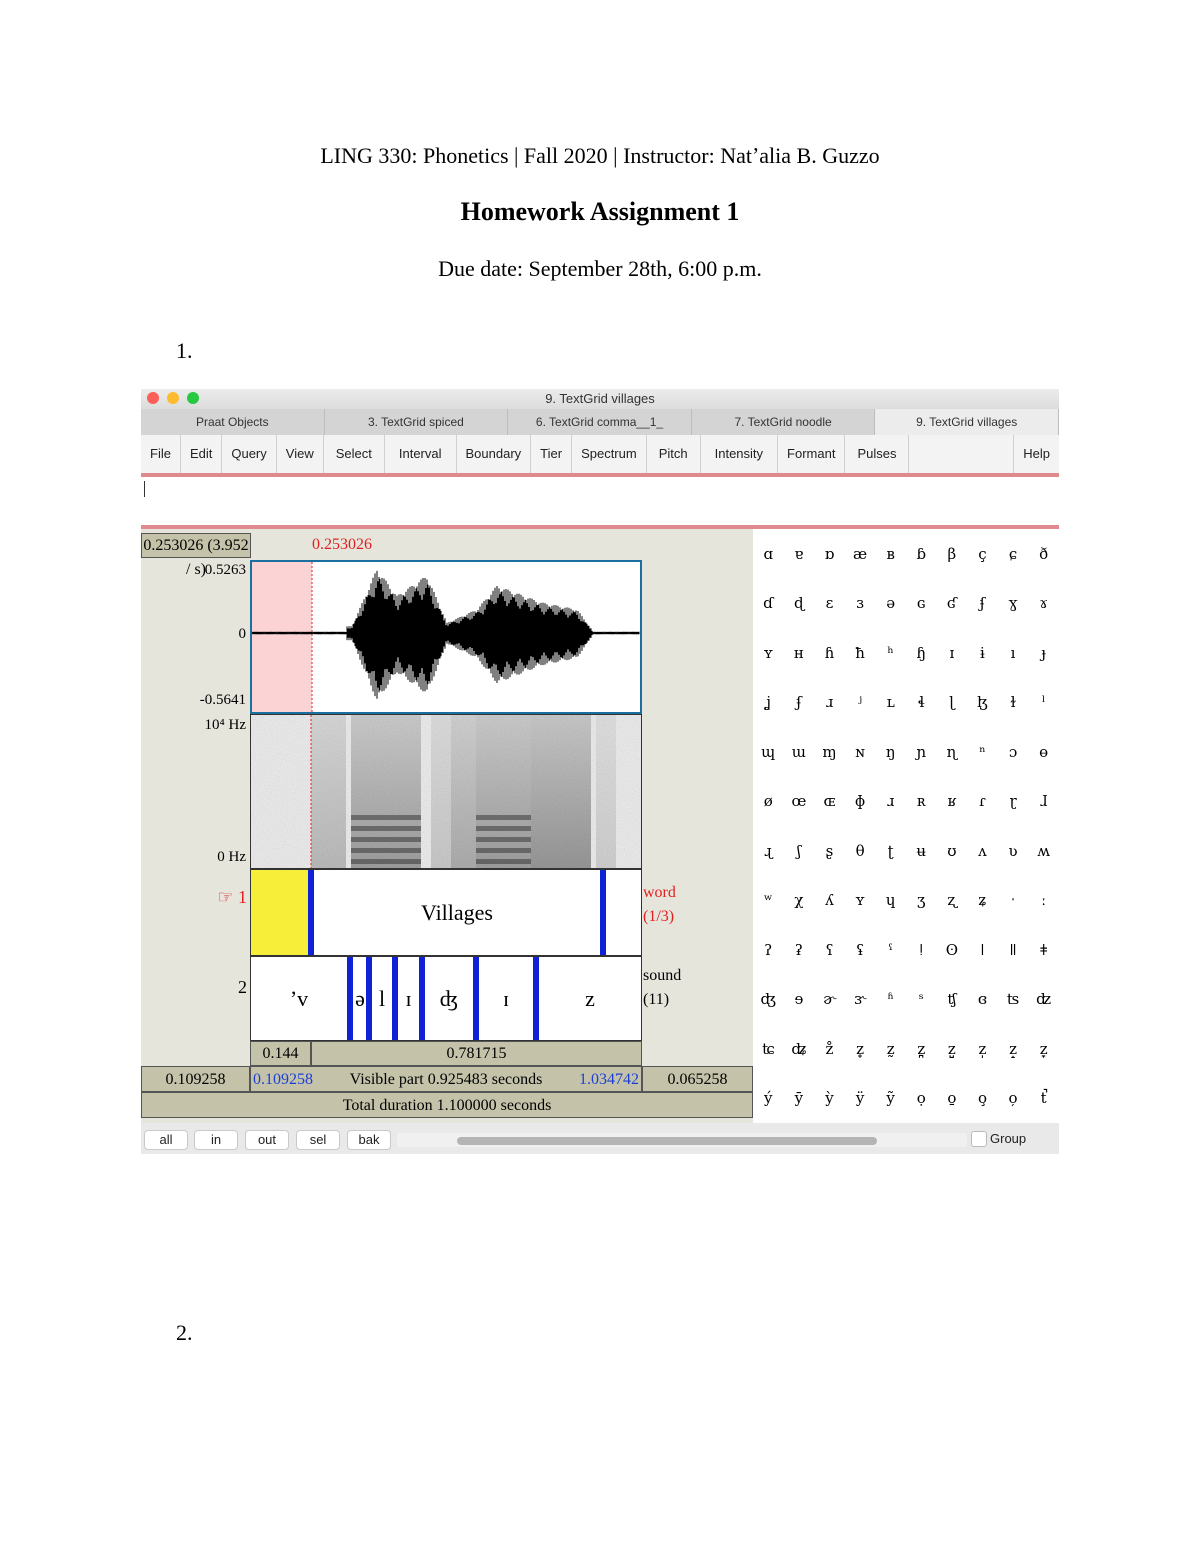  What do you see at coordinates (421, 454) in the screenshot?
I see `menu-interval: Interval` at bounding box center [421, 454].